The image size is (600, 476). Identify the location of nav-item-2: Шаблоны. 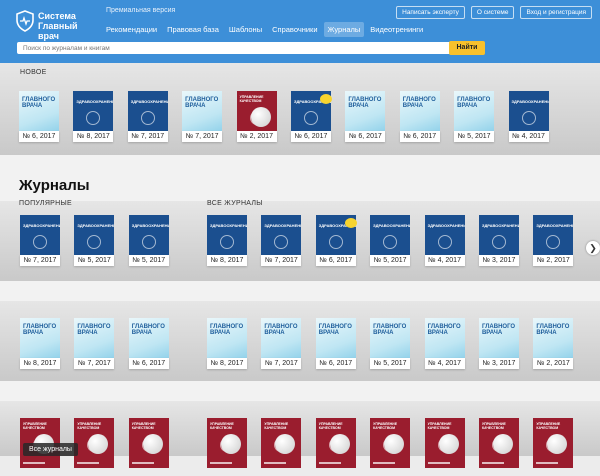
(245, 29).